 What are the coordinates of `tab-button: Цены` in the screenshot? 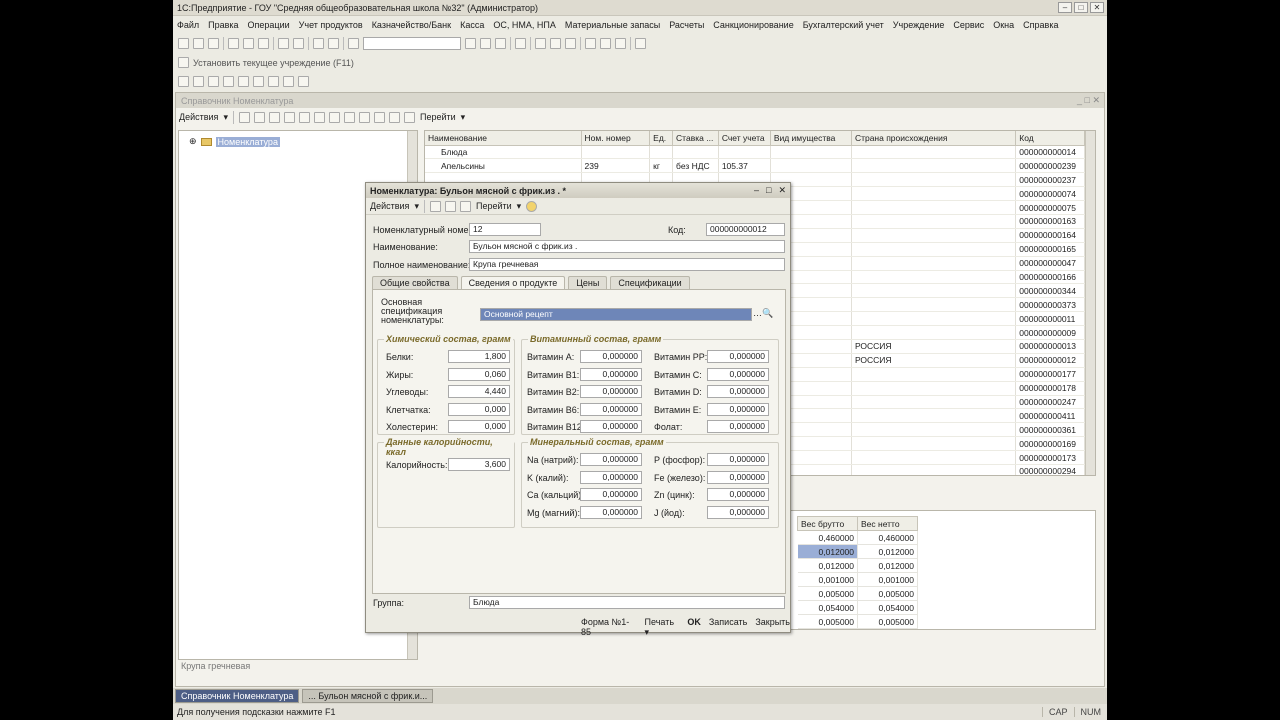 It's located at (588, 282).